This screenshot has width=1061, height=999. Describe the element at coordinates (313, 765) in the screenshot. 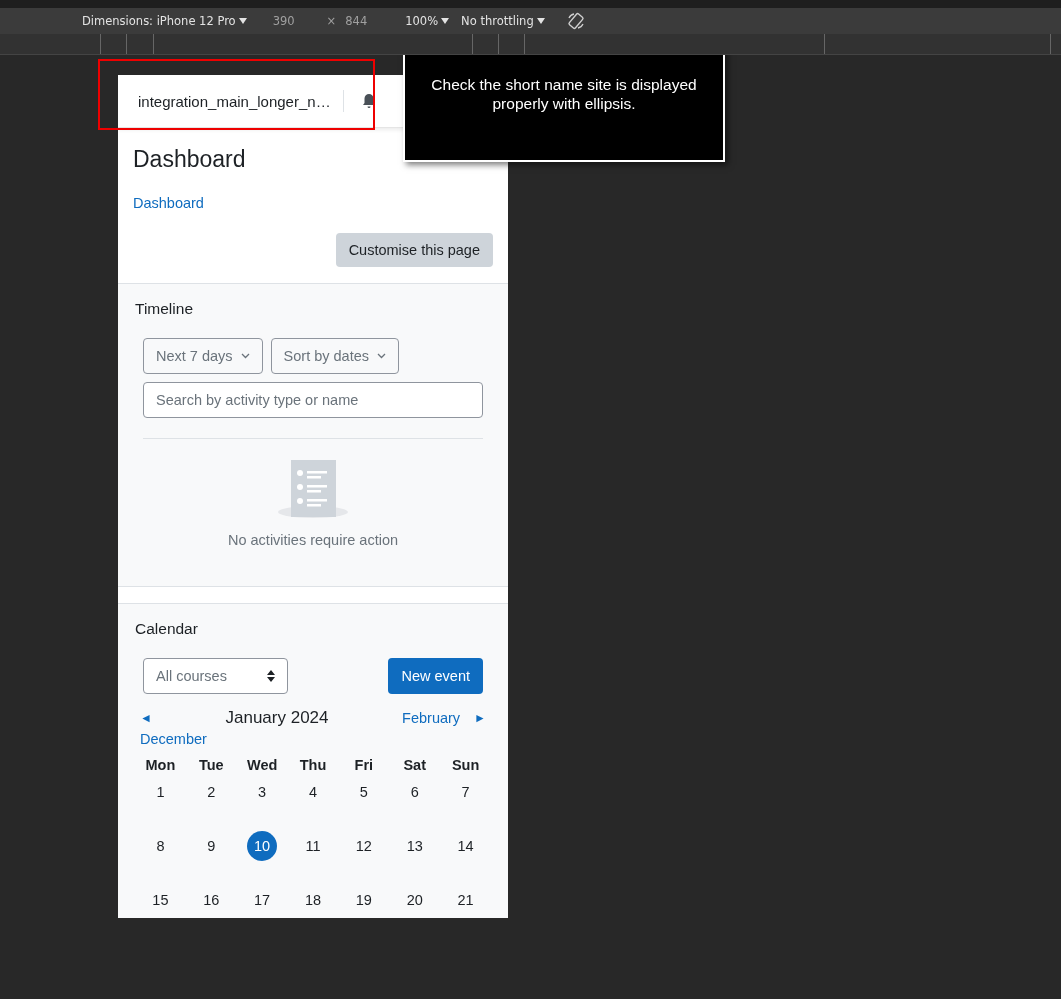

I see `weekday-header: Thu` at that location.